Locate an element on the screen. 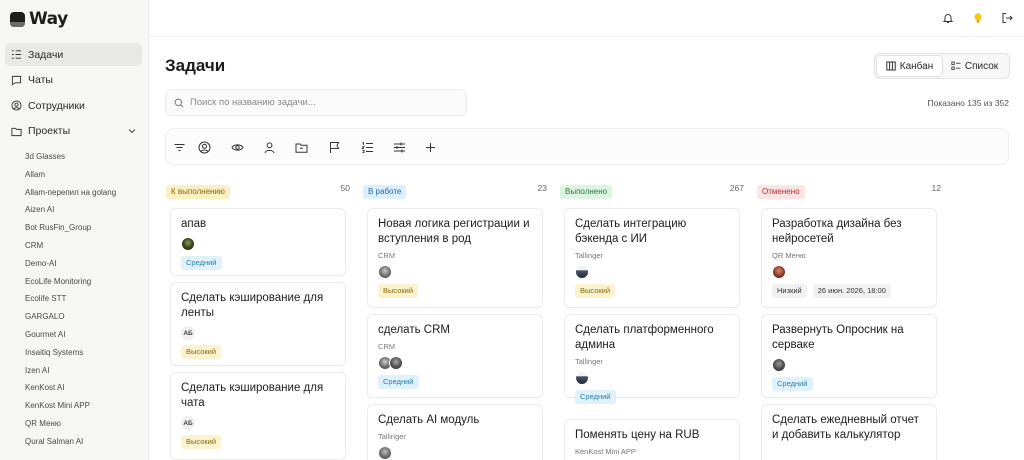 This screenshot has height=460, width=1024. task-title: Поменять цену на RUB is located at coordinates (637, 435).